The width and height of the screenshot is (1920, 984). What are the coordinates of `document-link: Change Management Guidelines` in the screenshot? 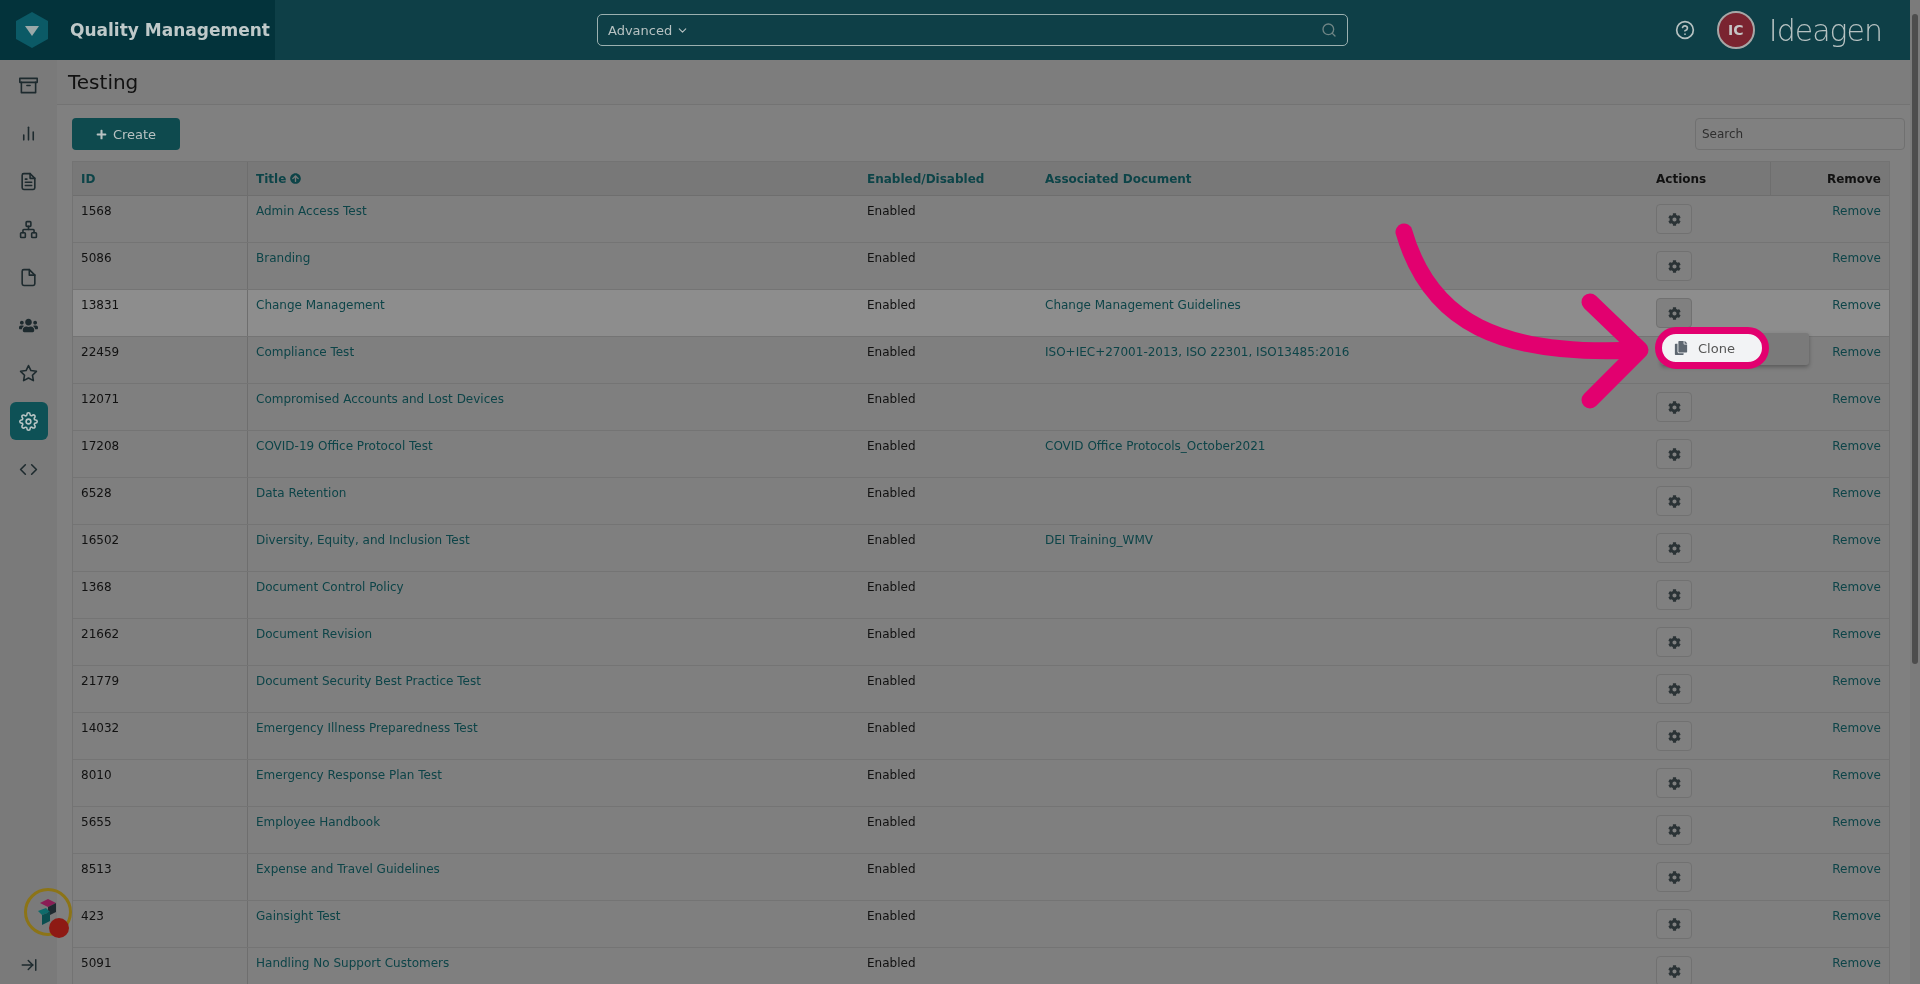 It's located at (1143, 305).